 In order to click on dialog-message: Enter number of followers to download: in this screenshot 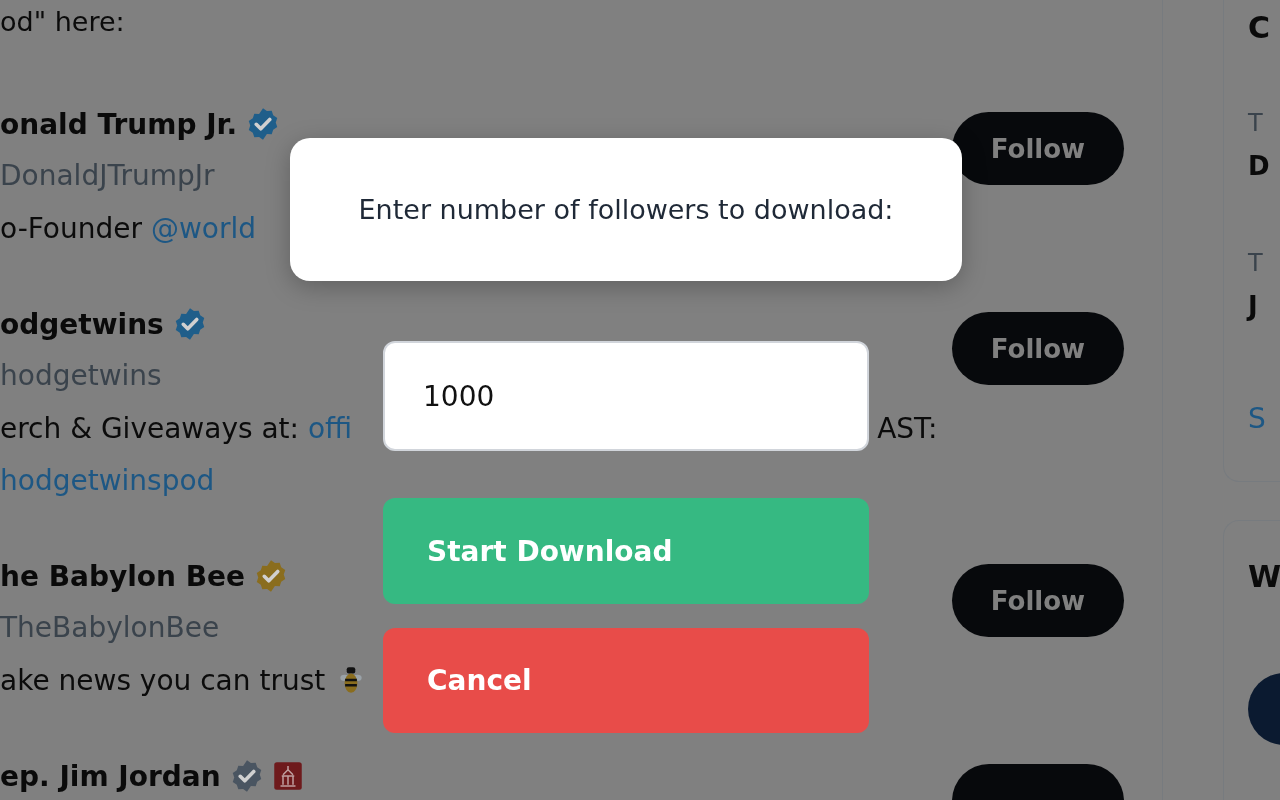, I will do `click(626, 209)`.